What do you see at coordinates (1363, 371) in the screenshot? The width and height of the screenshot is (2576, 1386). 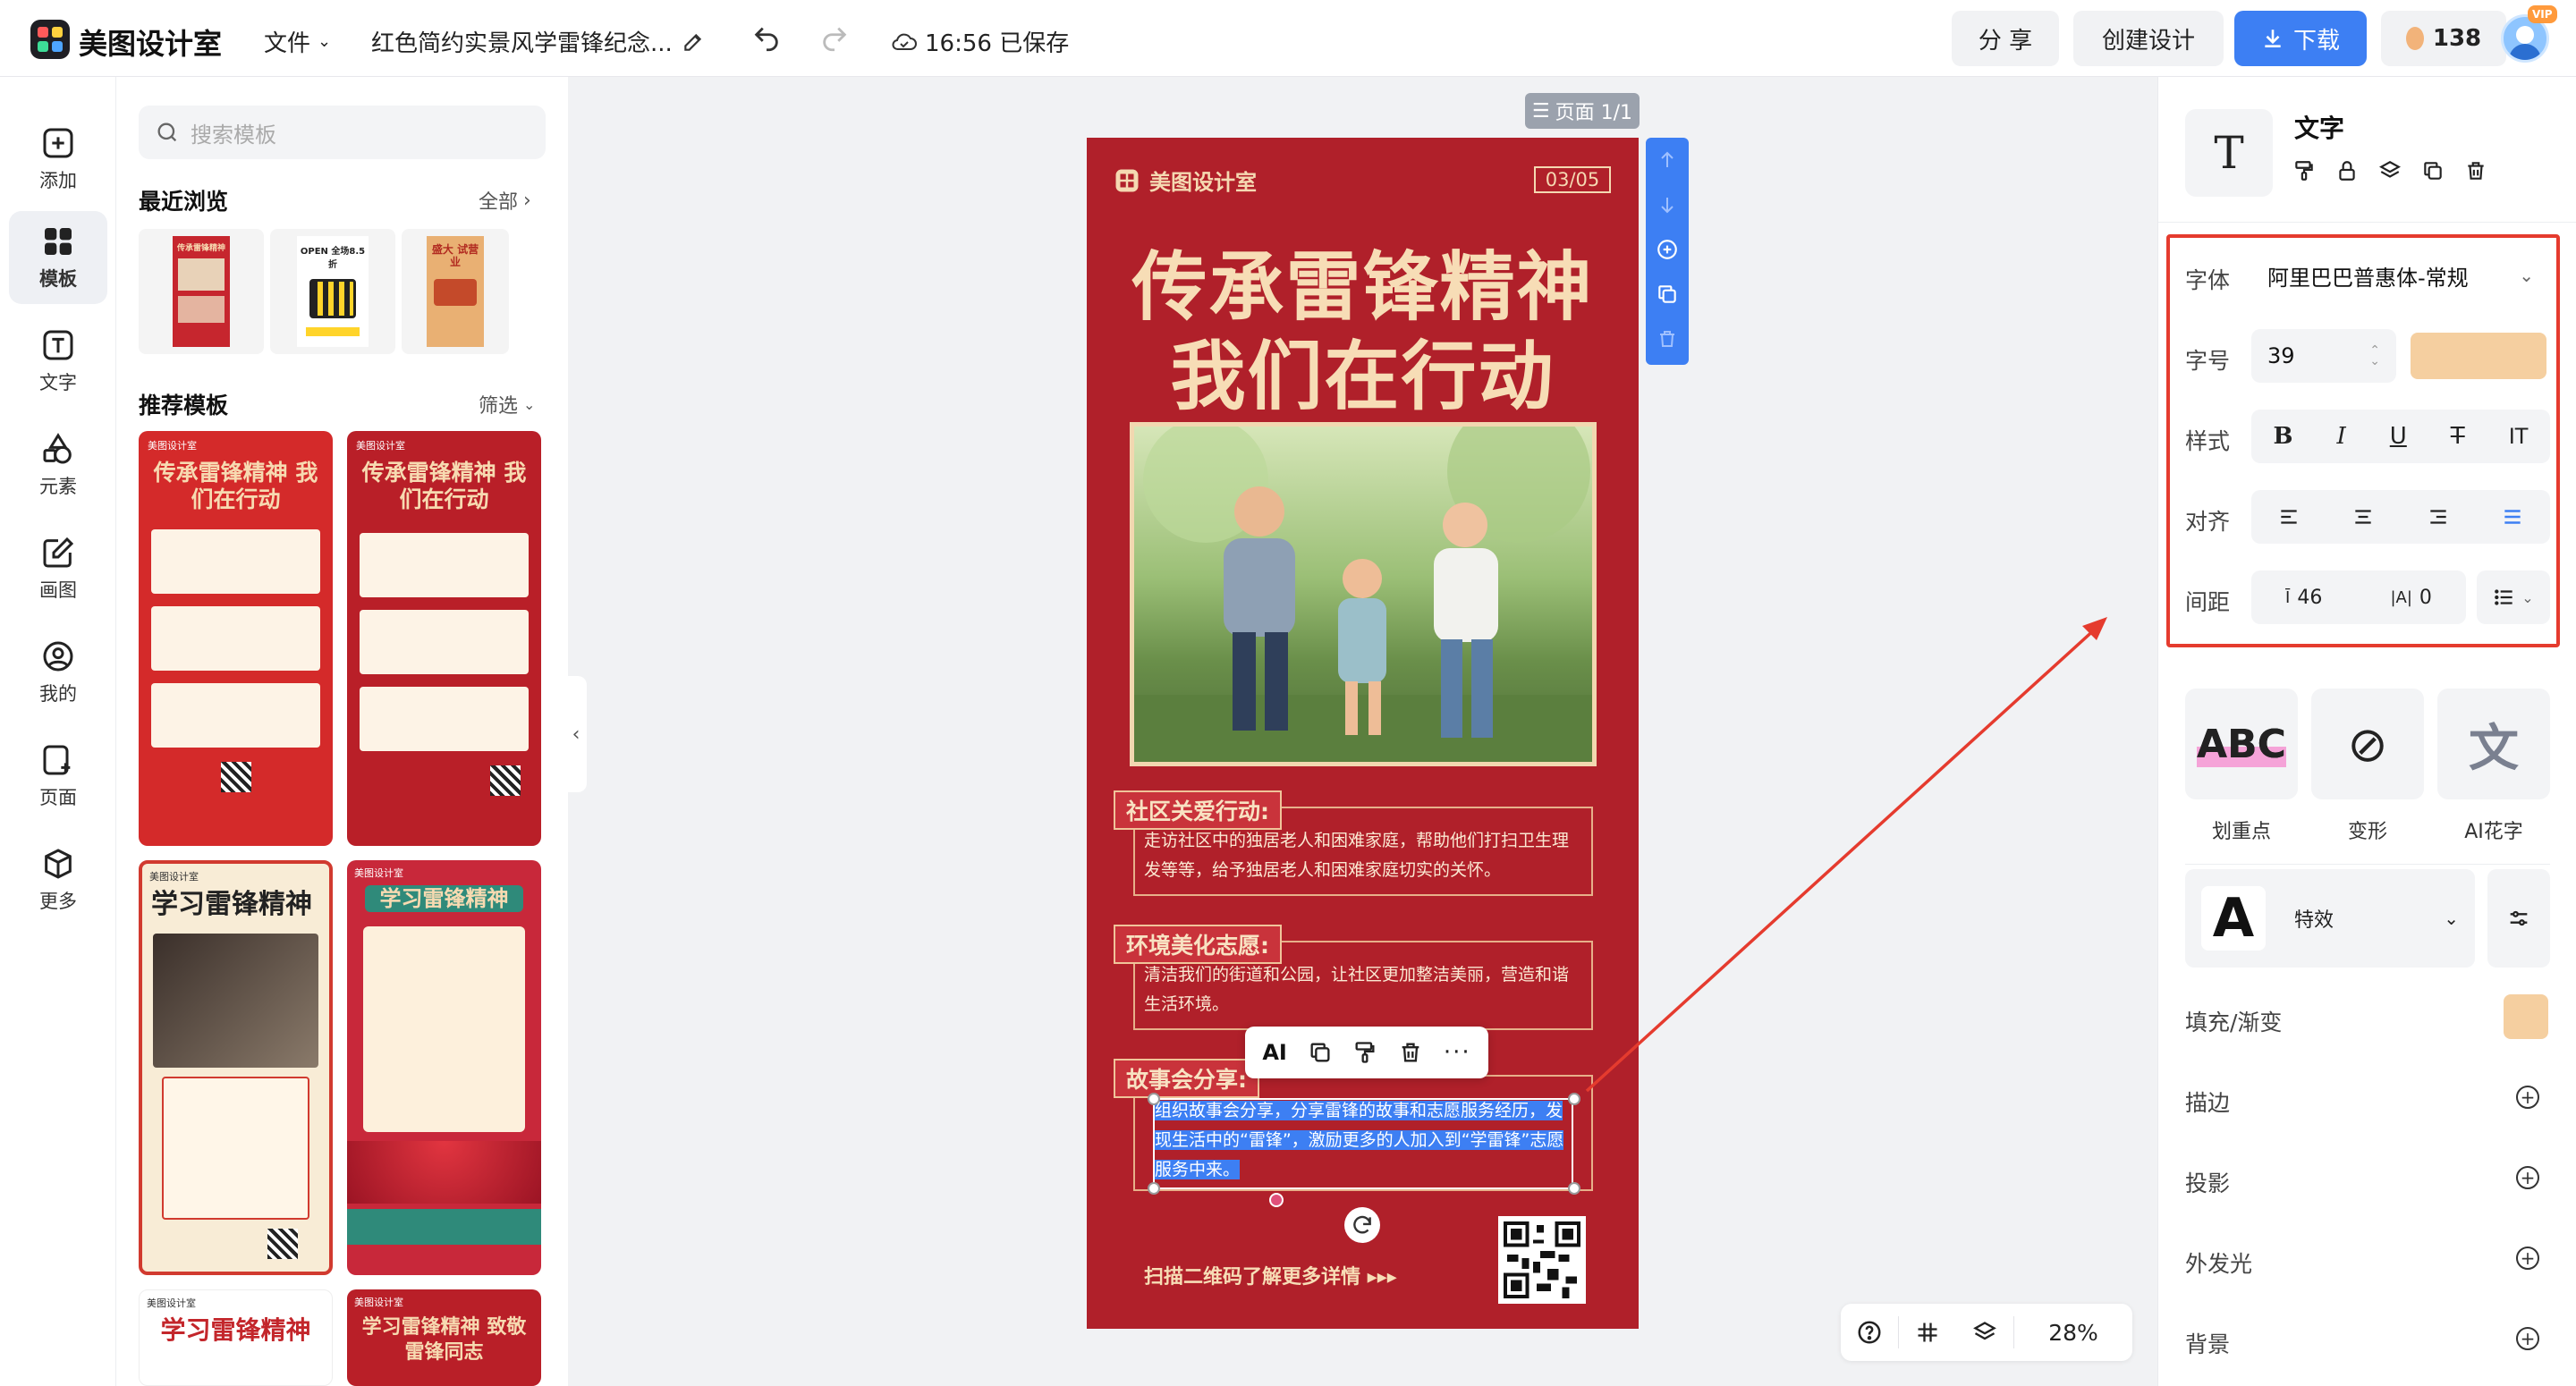 I see `poster-title-line2: 我们在行动` at bounding box center [1363, 371].